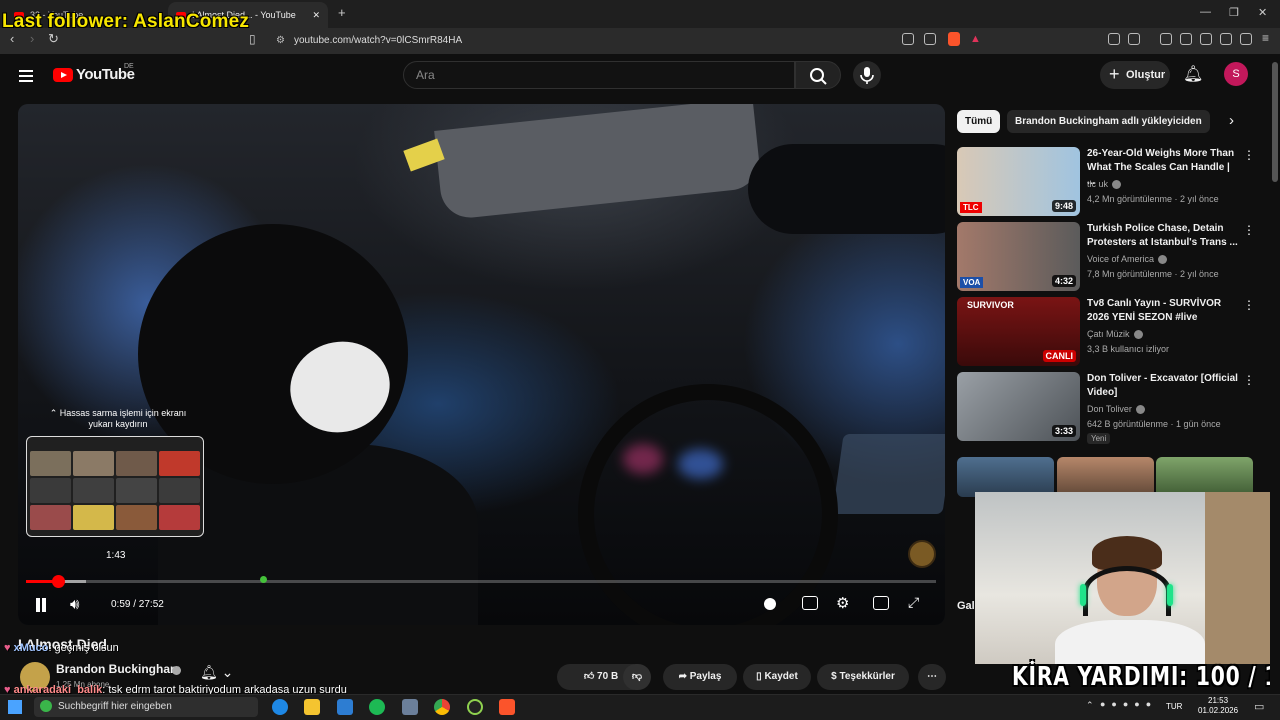 This screenshot has width=1280, height=720. What do you see at coordinates (922, 554) in the screenshot?
I see `channel-watermark-icon` at bounding box center [922, 554].